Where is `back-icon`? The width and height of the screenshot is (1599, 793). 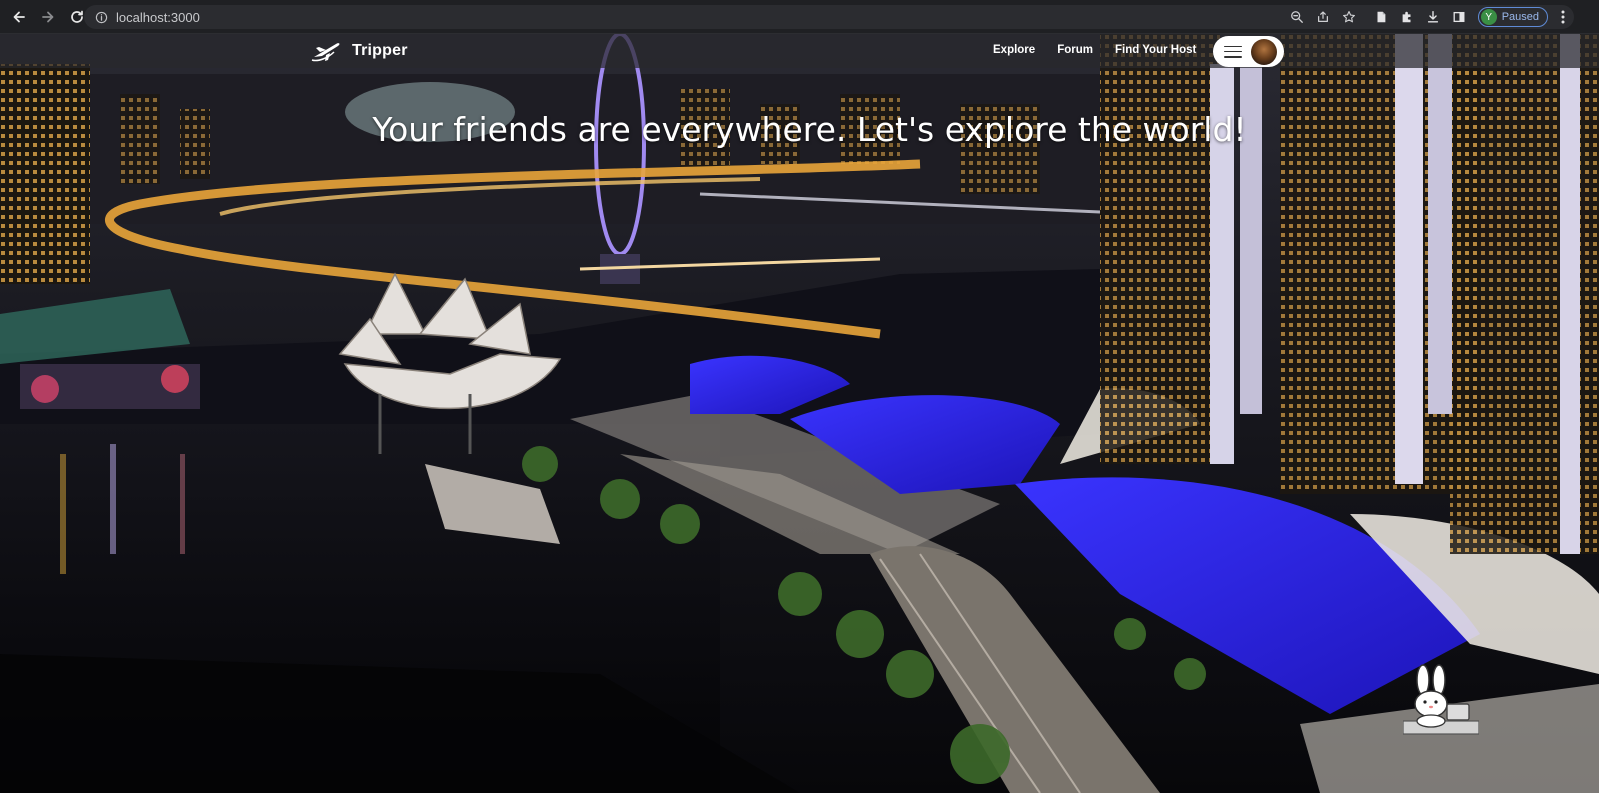 back-icon is located at coordinates (19, 16).